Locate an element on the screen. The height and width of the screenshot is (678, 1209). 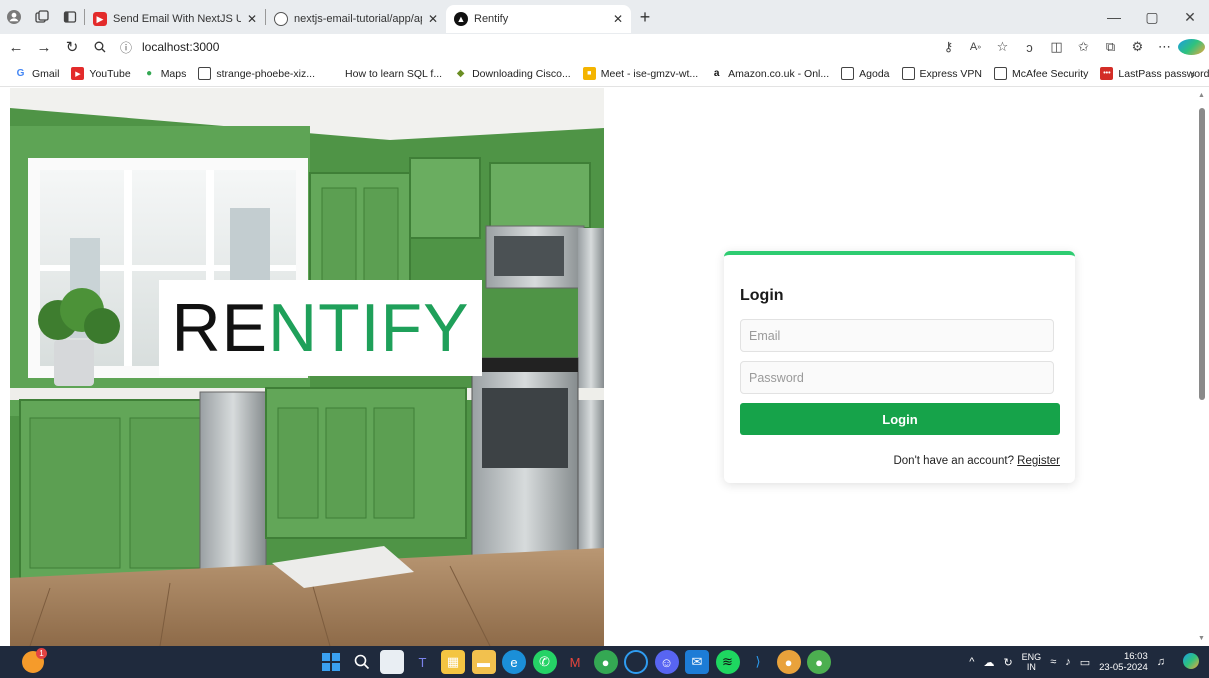
bookmark-express-vpn: Express VPN is located at coordinates (941, 73).